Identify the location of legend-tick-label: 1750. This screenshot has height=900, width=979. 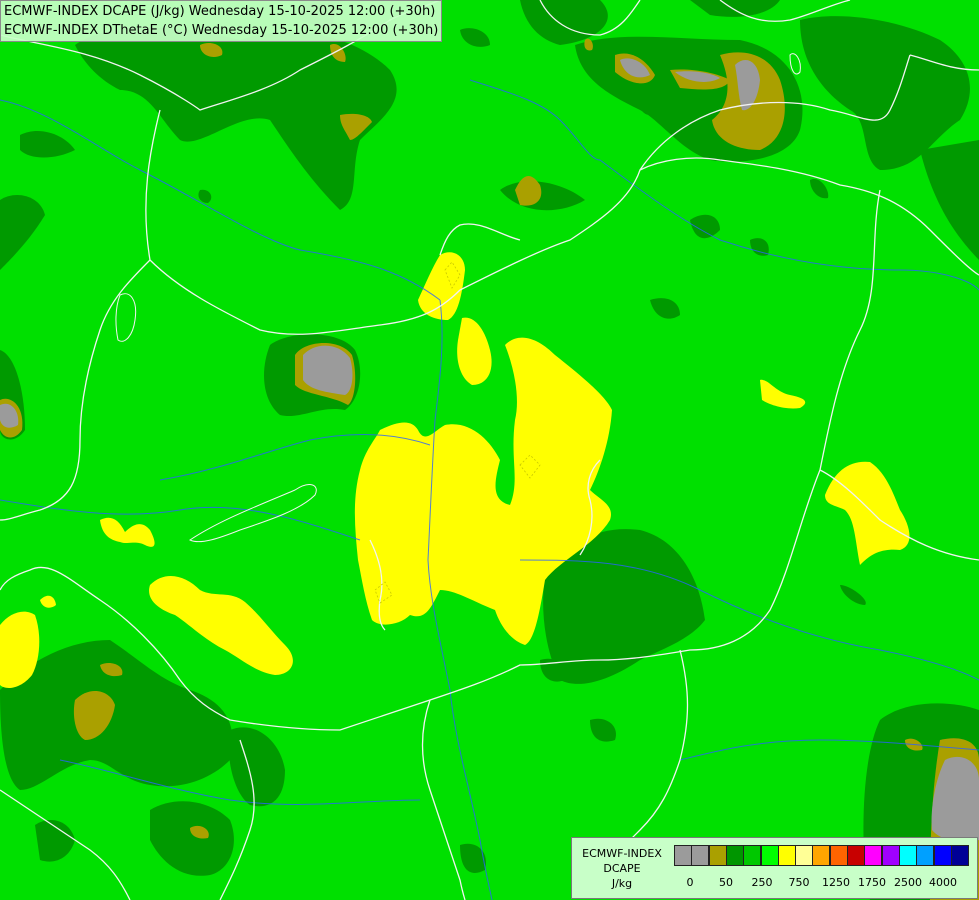
(872, 882).